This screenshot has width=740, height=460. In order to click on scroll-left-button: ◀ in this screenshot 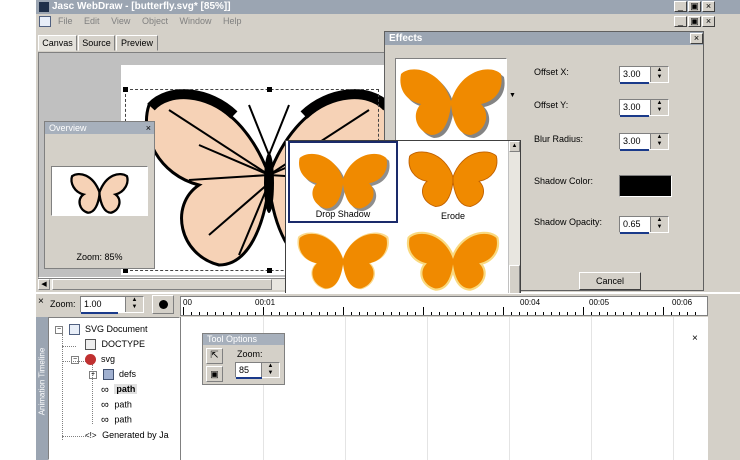, I will do `click(44, 284)`.